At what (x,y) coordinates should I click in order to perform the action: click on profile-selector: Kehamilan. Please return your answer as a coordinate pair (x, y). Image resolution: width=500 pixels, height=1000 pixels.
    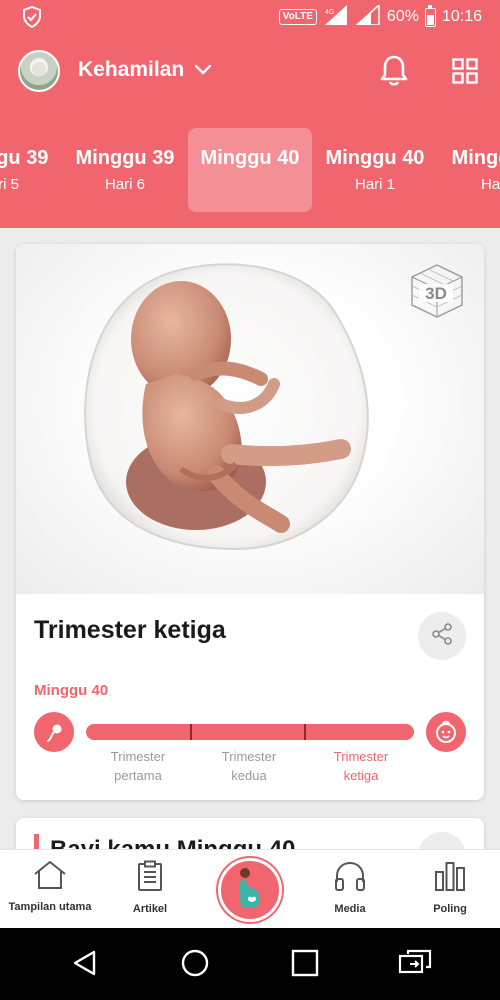
    Looking at the image, I should click on (145, 70).